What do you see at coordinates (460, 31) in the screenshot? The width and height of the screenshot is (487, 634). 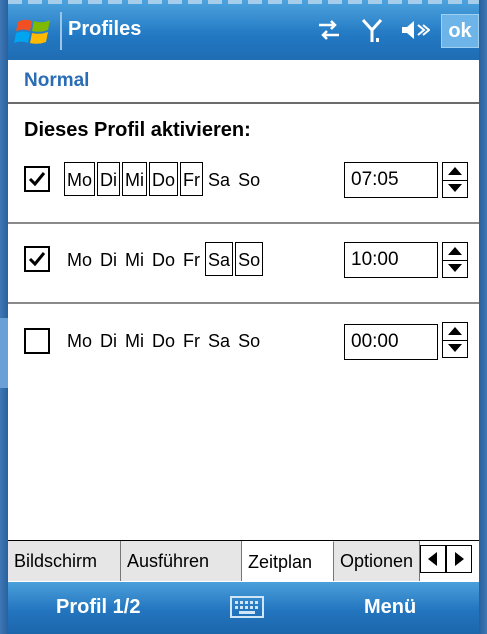 I see `ok-button: ok` at bounding box center [460, 31].